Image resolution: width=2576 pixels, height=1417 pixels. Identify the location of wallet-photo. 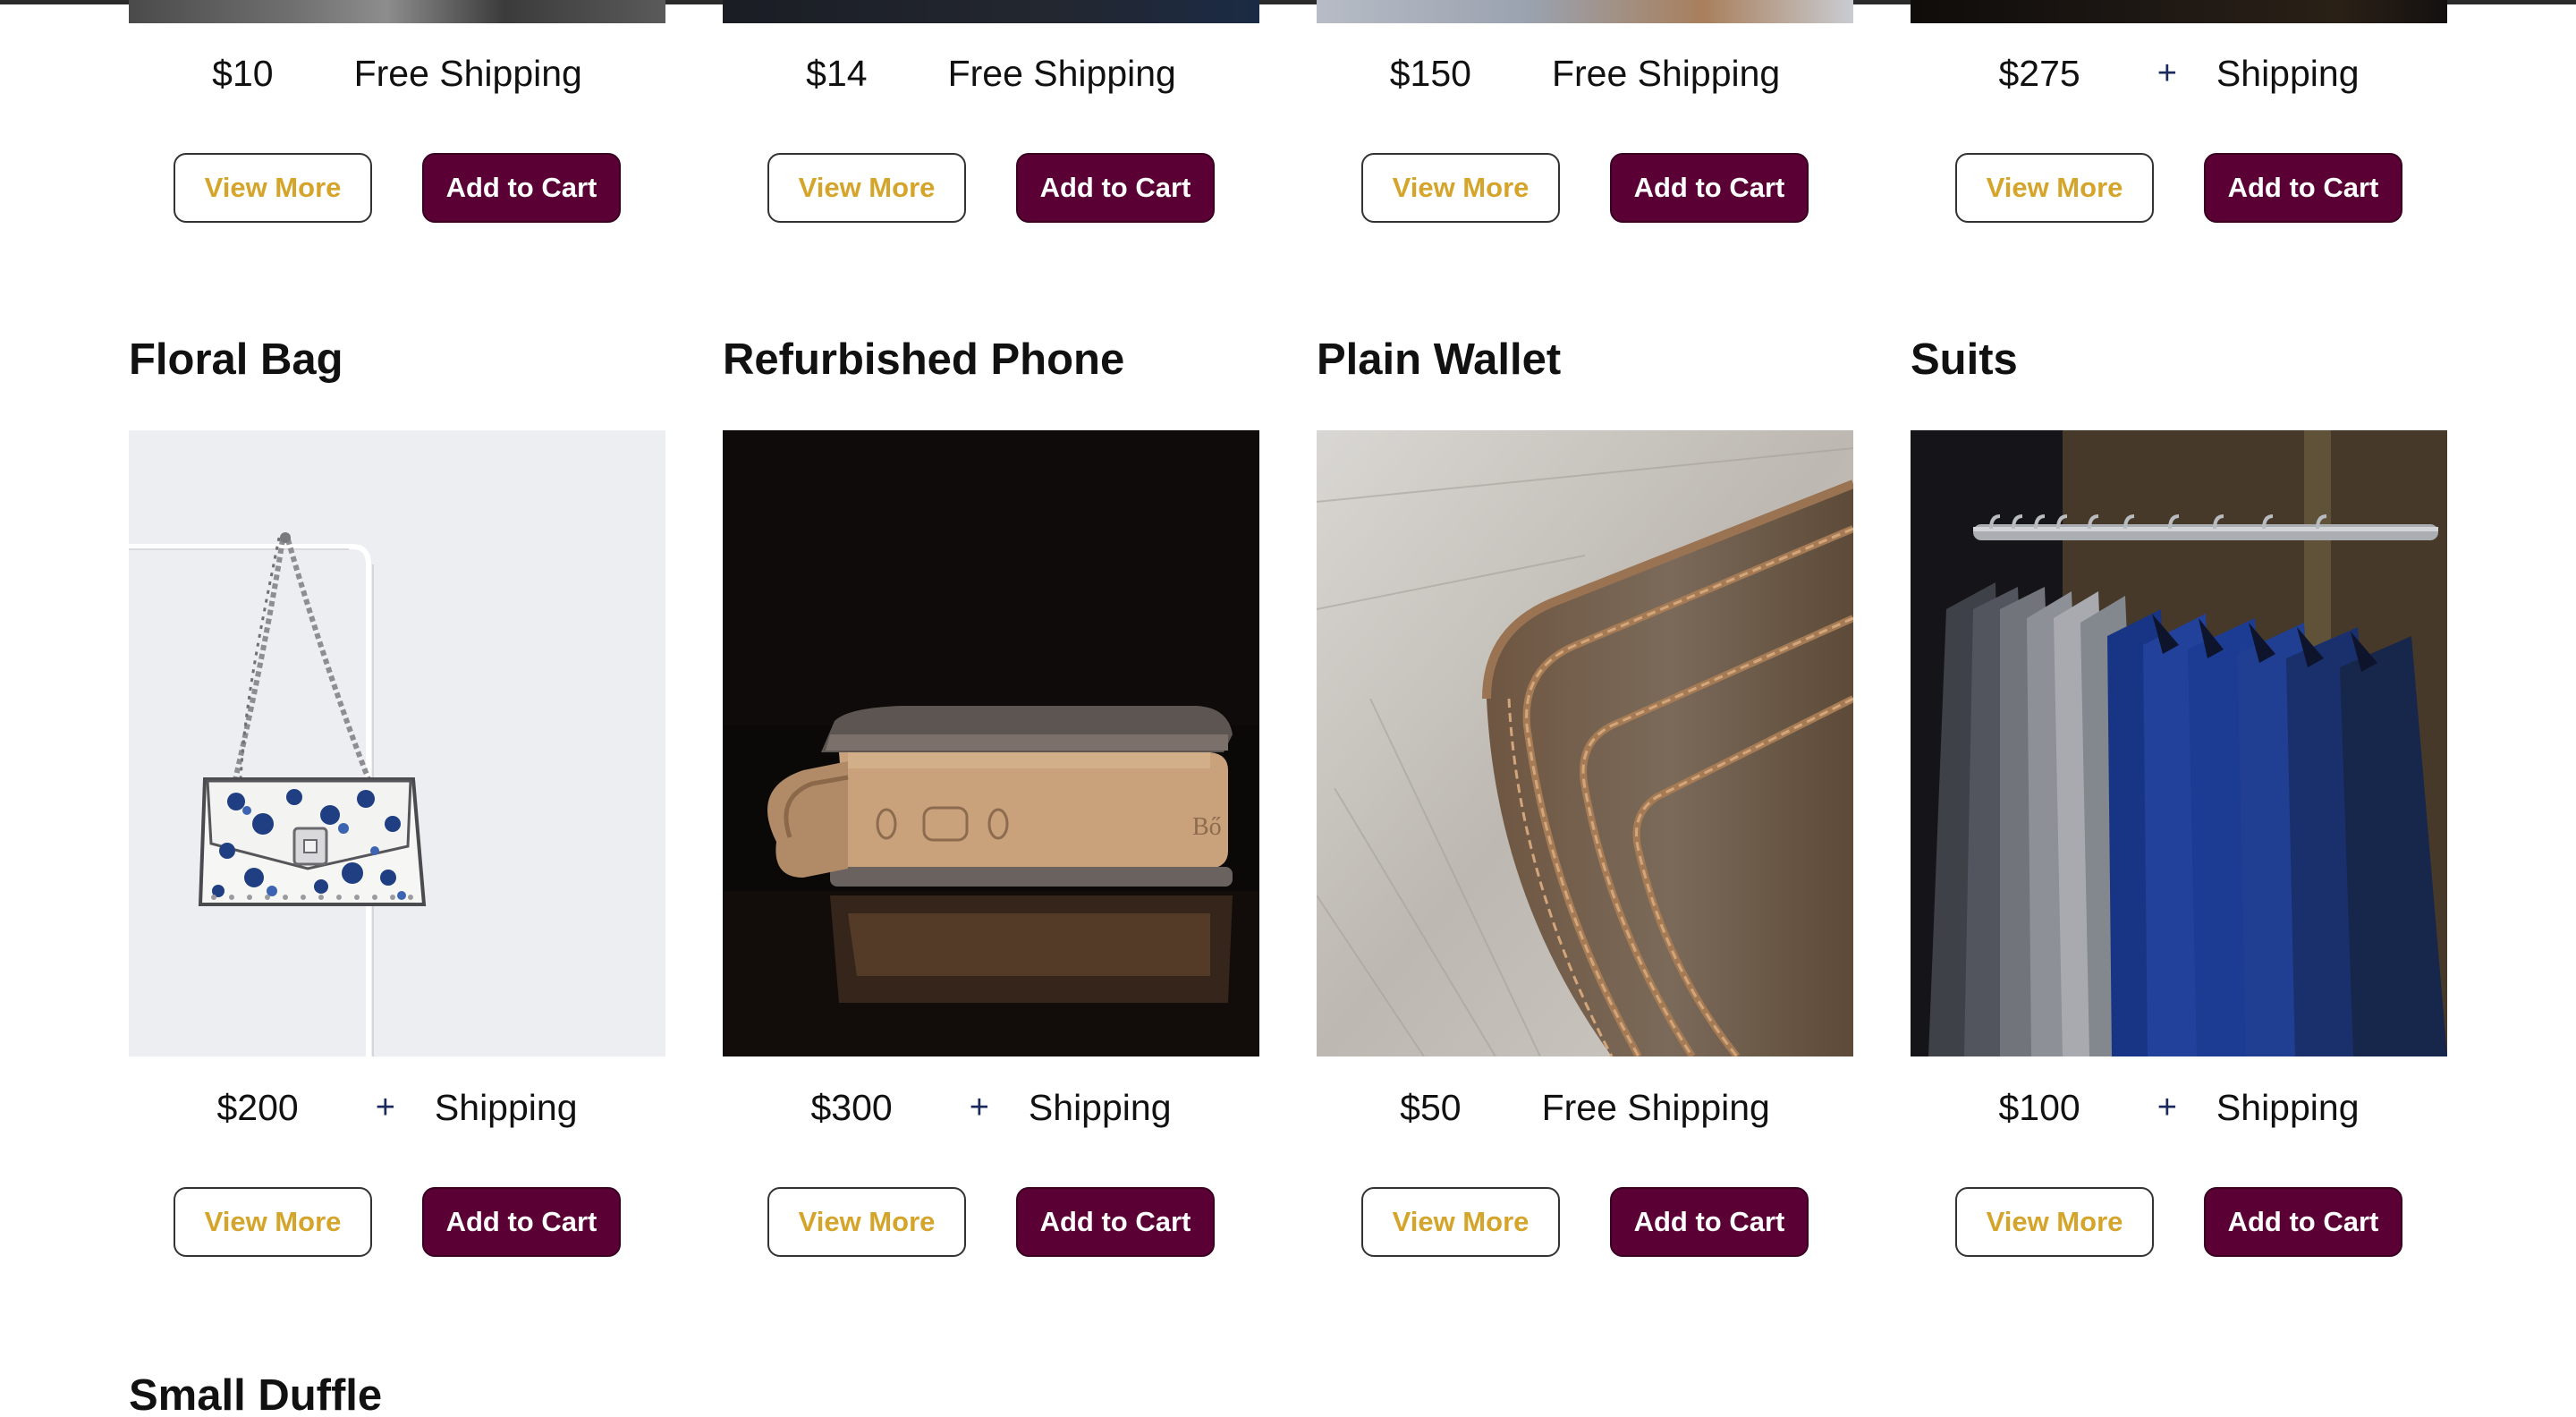
(1585, 743).